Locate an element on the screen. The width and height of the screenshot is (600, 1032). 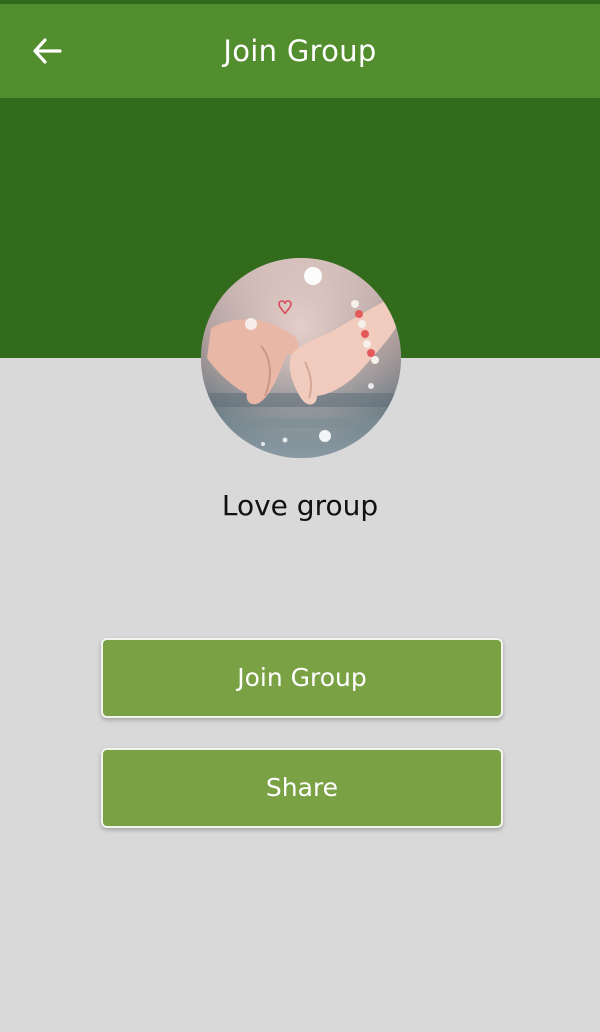
app-bar: Join Group is located at coordinates (300, 51).